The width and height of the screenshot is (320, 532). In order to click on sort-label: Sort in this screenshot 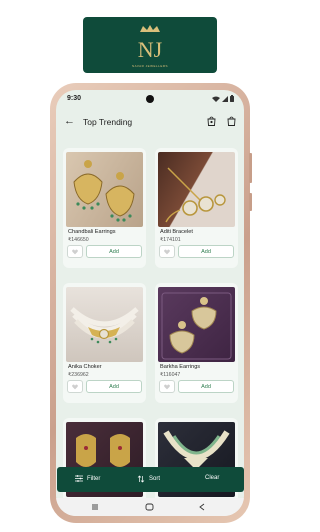, I will do `click(155, 479)`.